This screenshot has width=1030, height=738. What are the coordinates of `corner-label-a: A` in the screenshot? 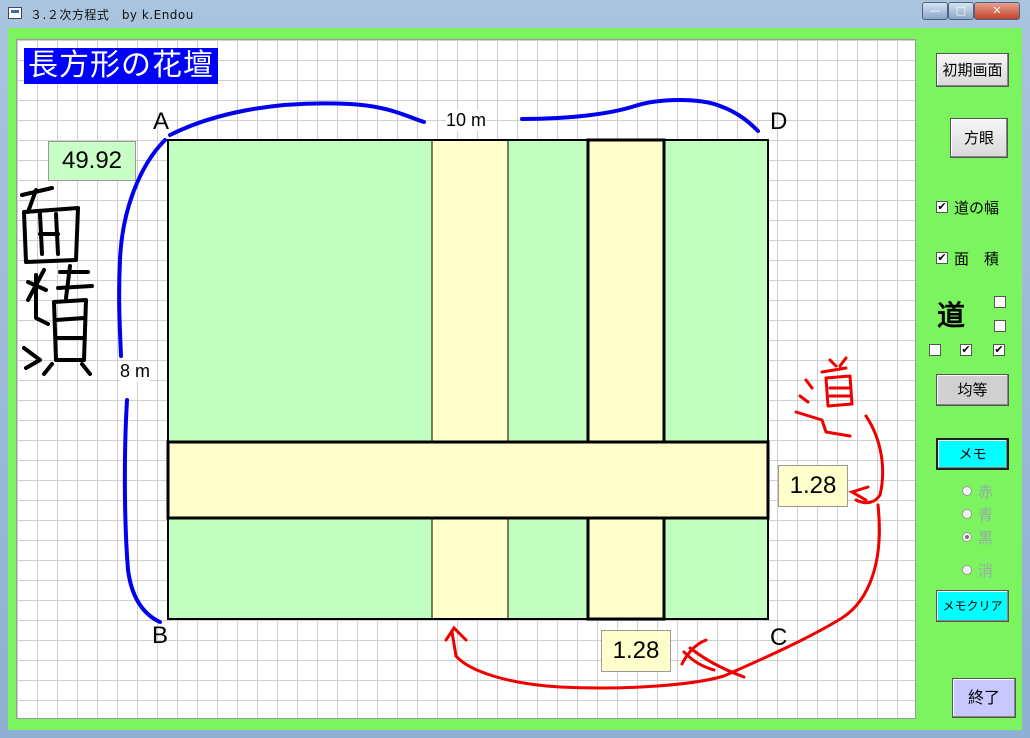 It's located at (161, 121).